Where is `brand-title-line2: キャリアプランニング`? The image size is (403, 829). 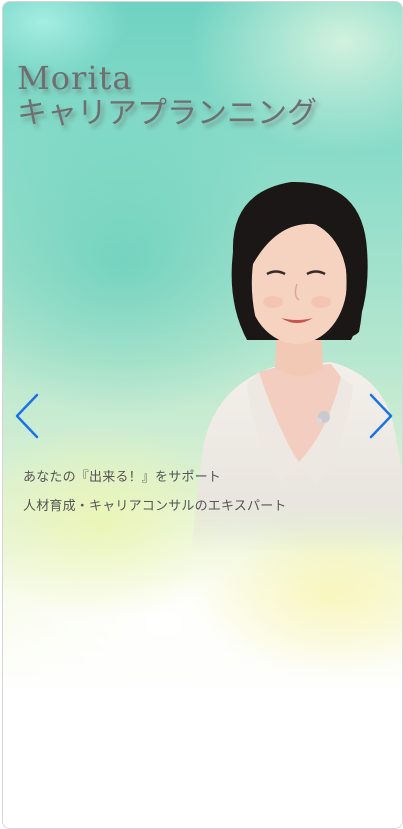
brand-title-line2: キャリアプランニング is located at coordinates (167, 113).